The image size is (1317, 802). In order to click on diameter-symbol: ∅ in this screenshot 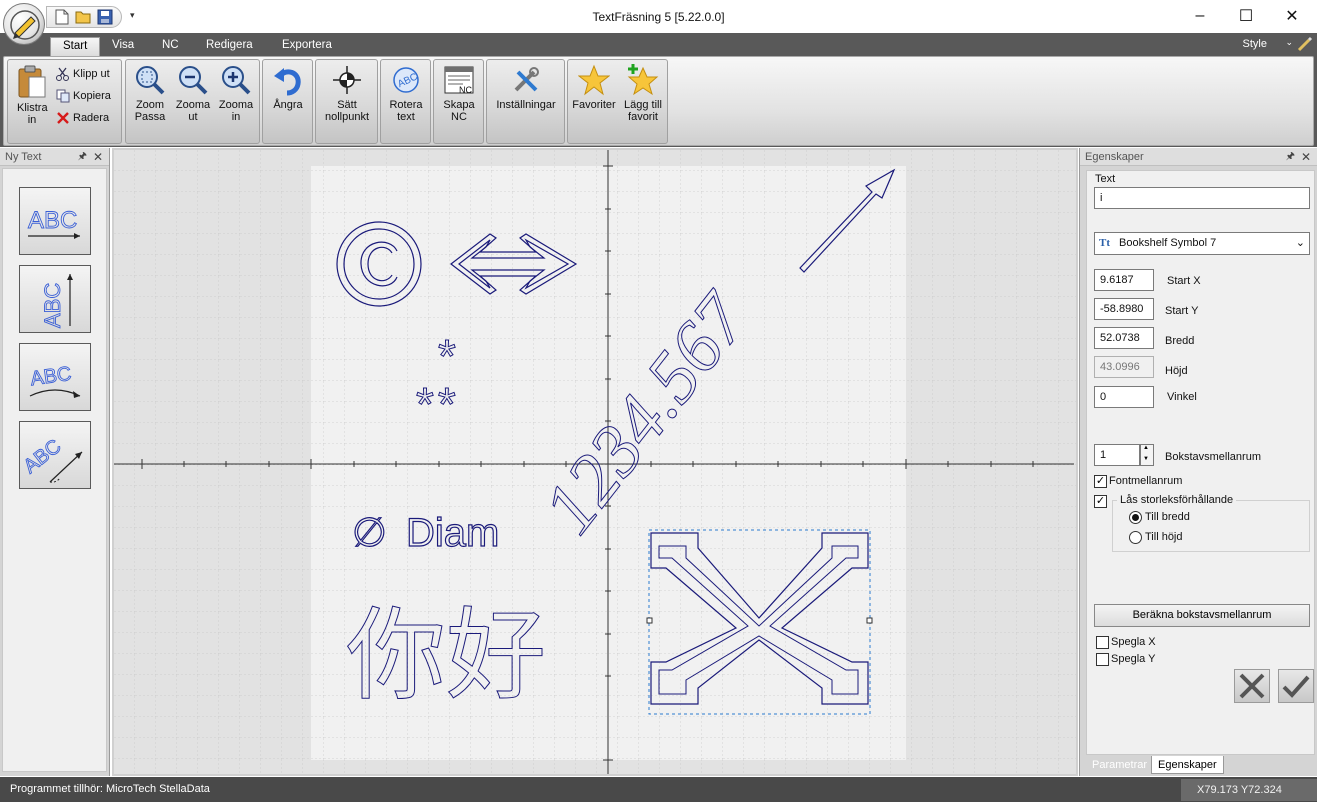, I will do `click(369, 532)`.